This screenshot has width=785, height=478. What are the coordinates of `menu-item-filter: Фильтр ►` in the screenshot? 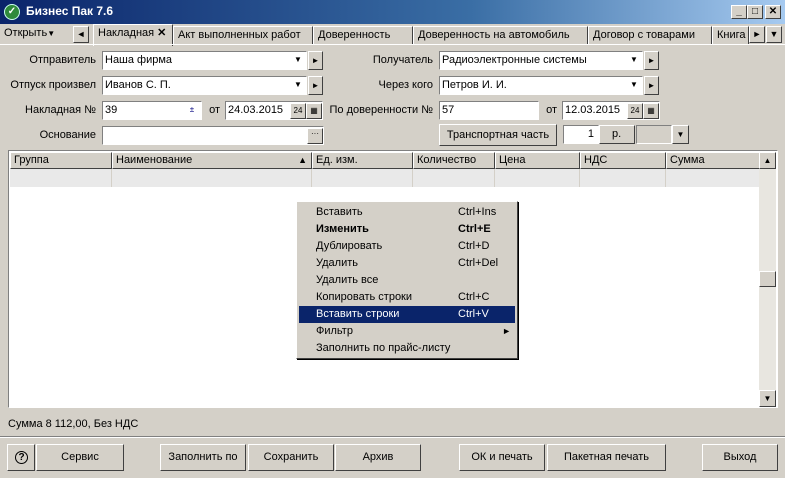 It's located at (407, 331).